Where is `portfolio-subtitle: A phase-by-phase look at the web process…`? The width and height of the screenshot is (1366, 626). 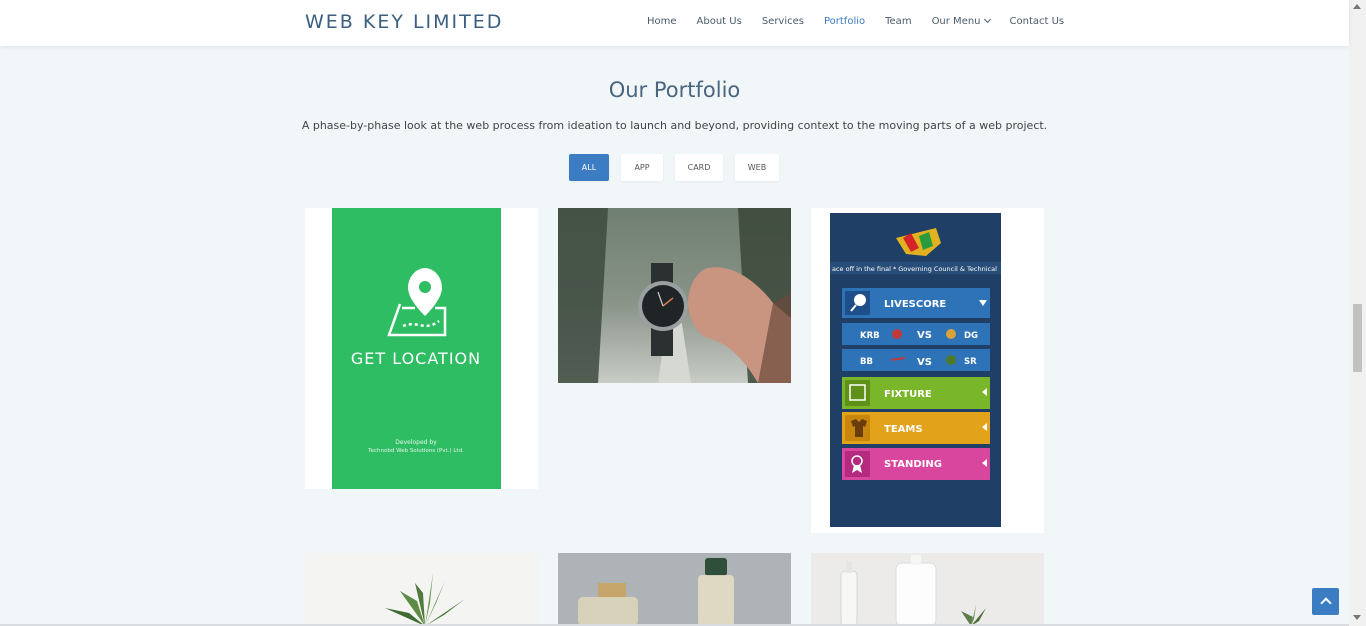
portfolio-subtitle: A phase-by-phase look at the web process… is located at coordinates (674, 125).